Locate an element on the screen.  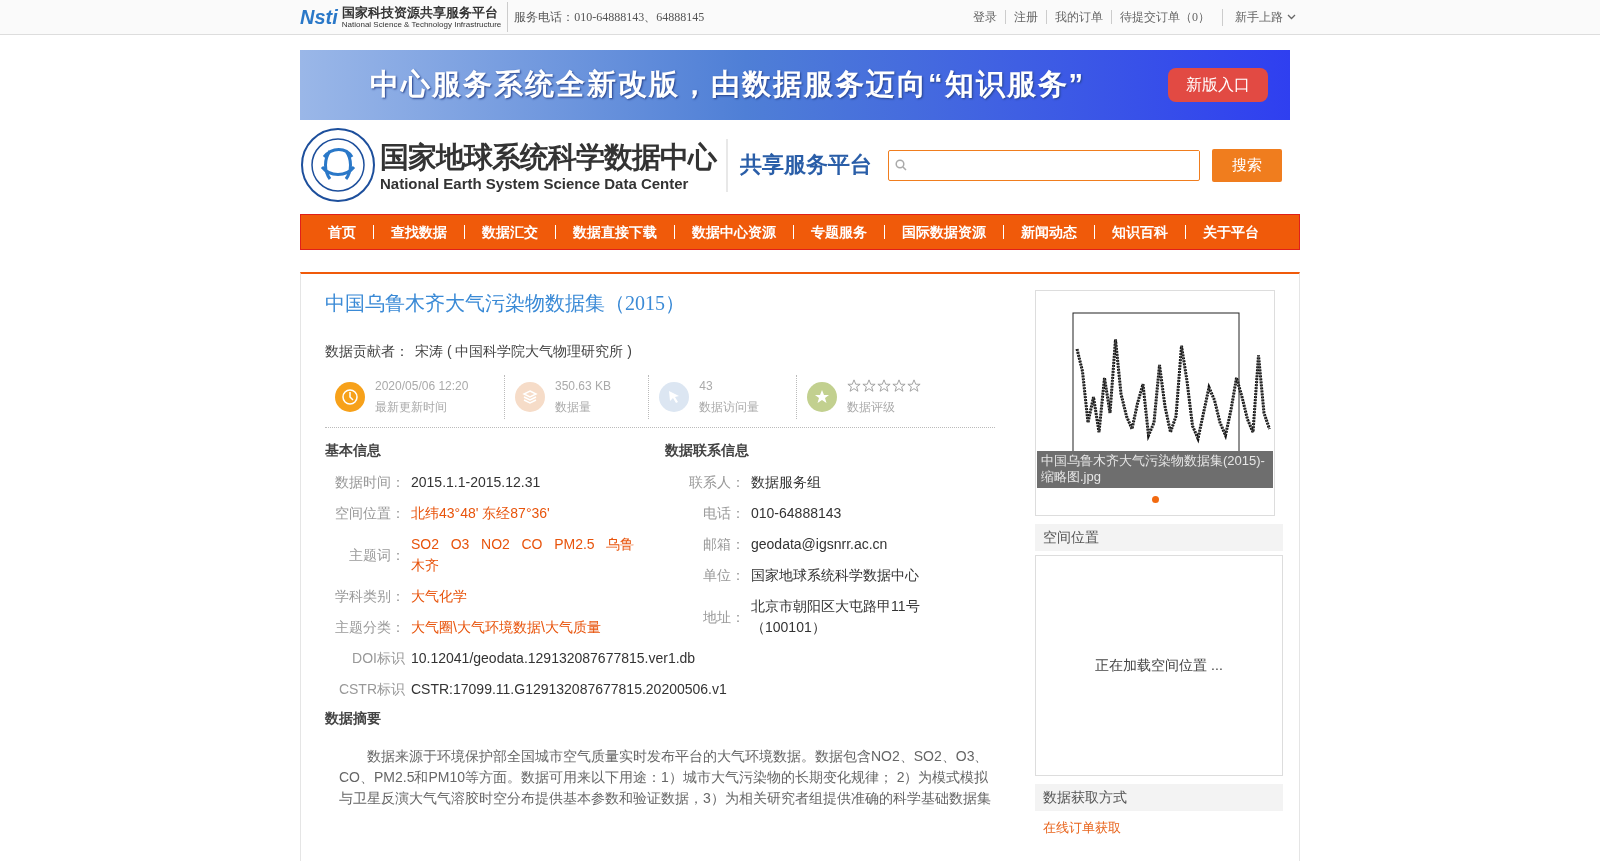
clock-icon is located at coordinates (350, 397).